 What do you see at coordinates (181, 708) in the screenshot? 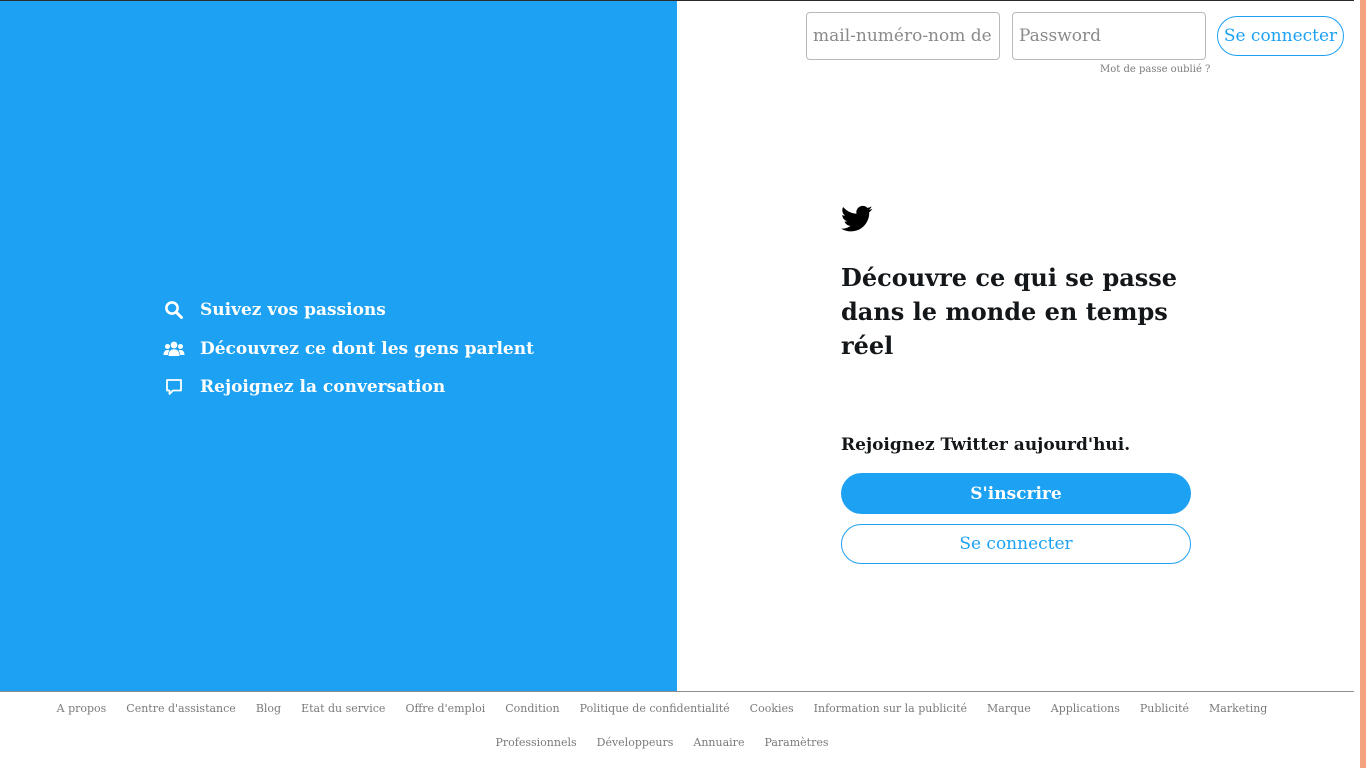
I see `footer-link-help-center: Centre d'assistance` at bounding box center [181, 708].